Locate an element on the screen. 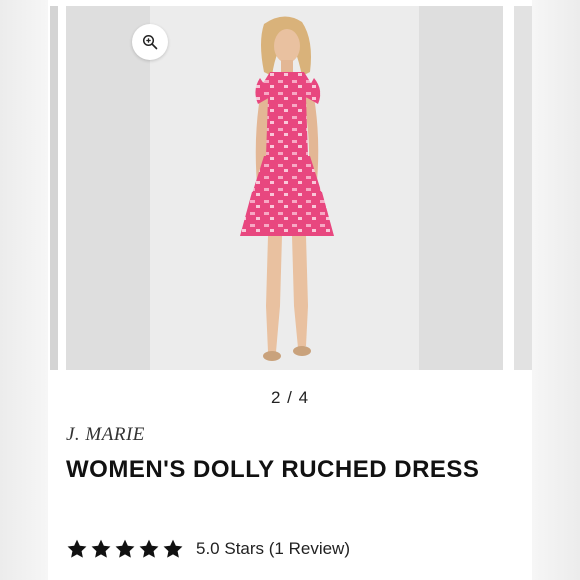 The image size is (580, 580). brand-name: J. MARIE is located at coordinates (105, 435).